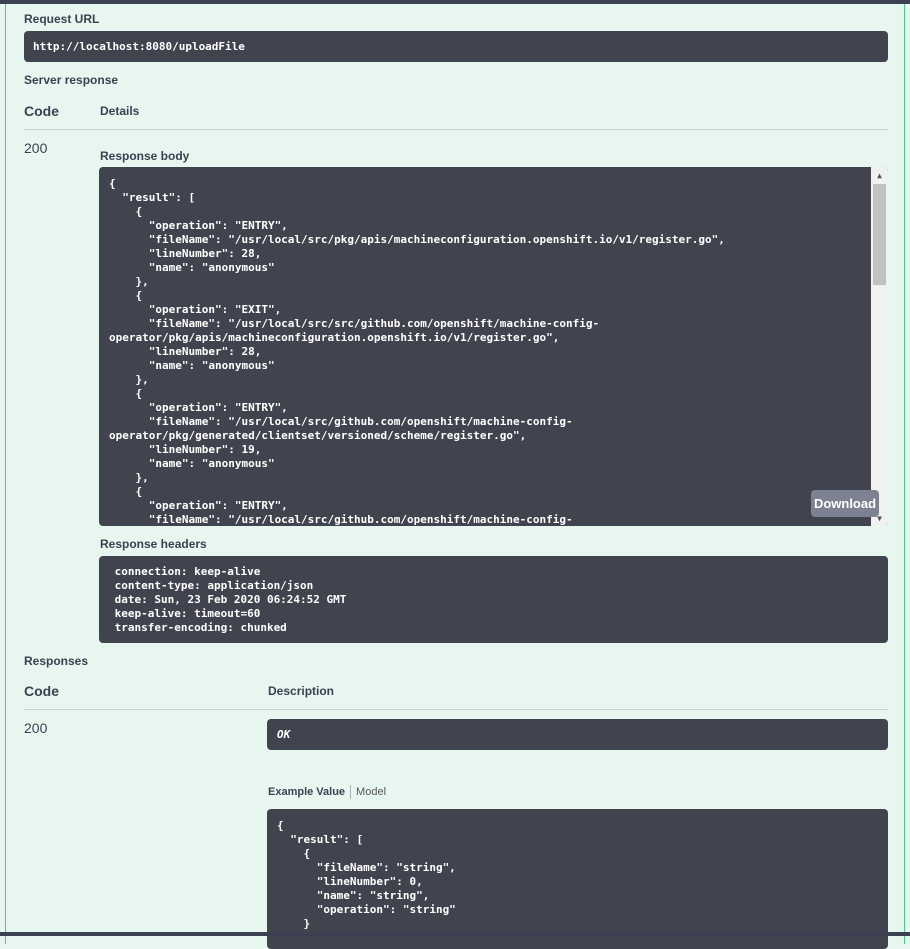 The width and height of the screenshot is (910, 949). Describe the element at coordinates (120, 111) in the screenshot. I see `server-response-details-header: Details` at that location.